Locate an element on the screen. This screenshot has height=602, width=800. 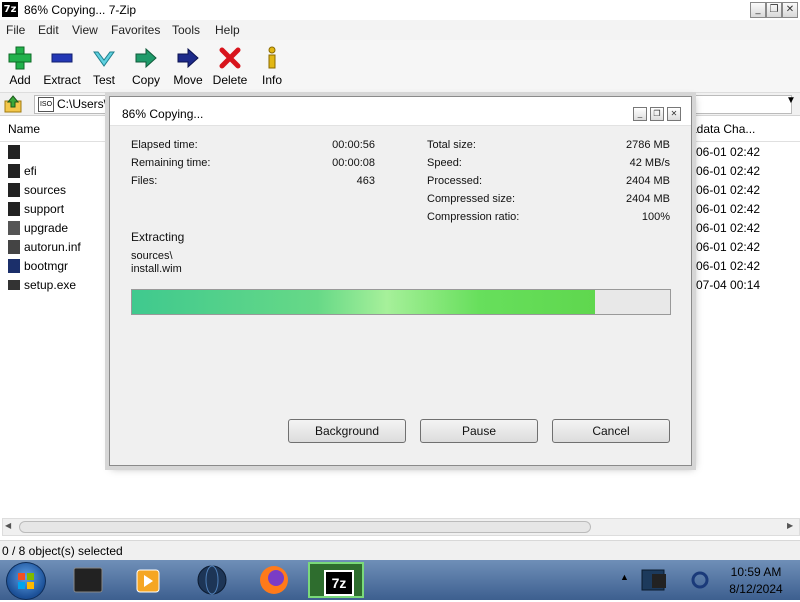
column-name: Name is located at coordinates (24, 129).